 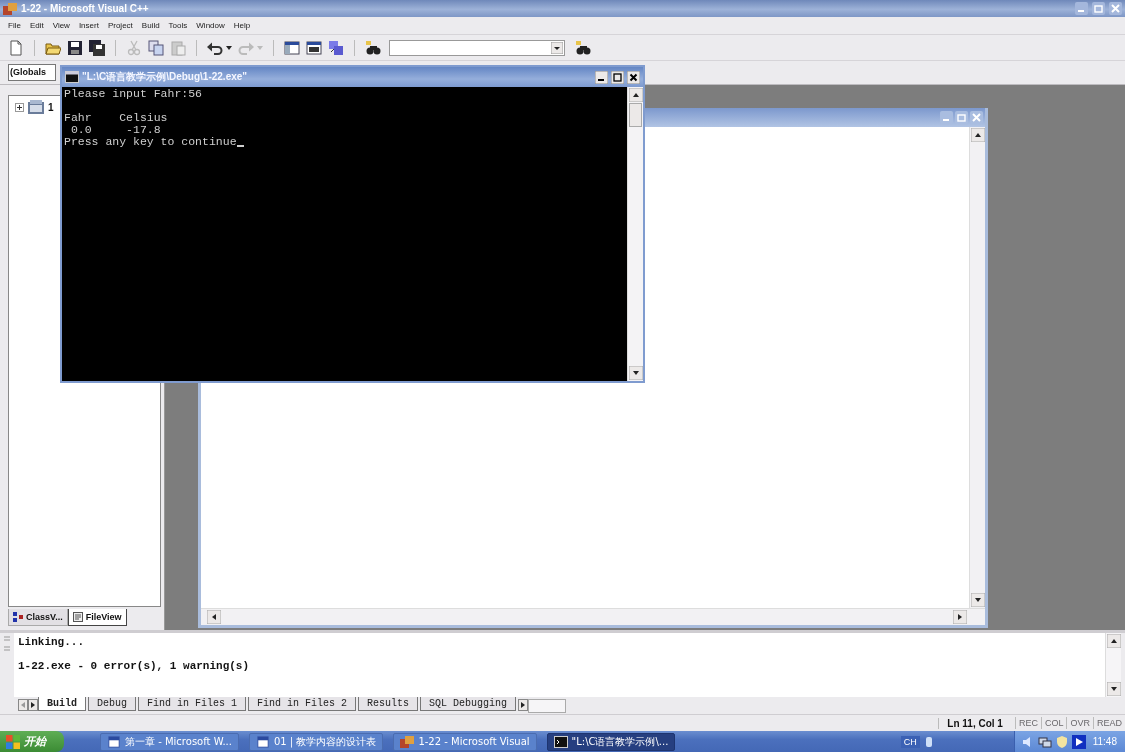 I want to click on status-indicator: OVR, so click(x=1079, y=723).